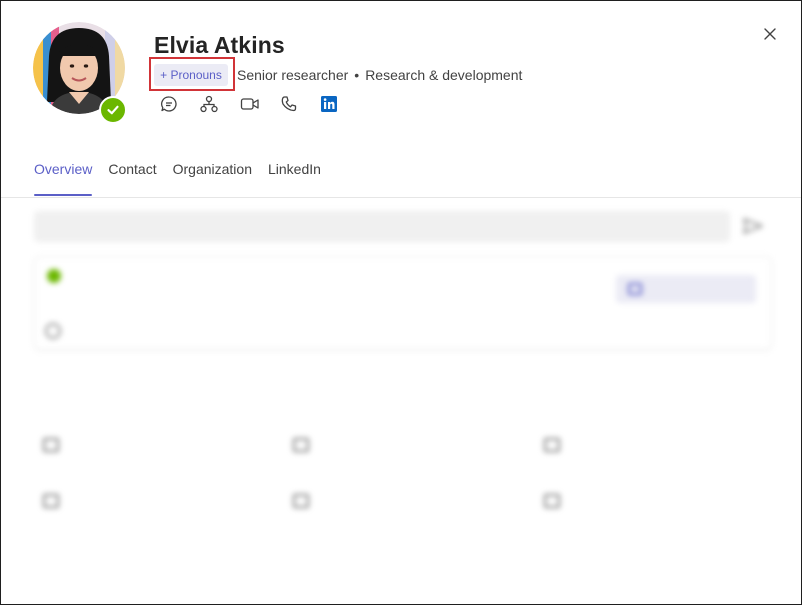 The height and width of the screenshot is (605, 802). What do you see at coordinates (753, 226) in the screenshot?
I see `send-icon` at bounding box center [753, 226].